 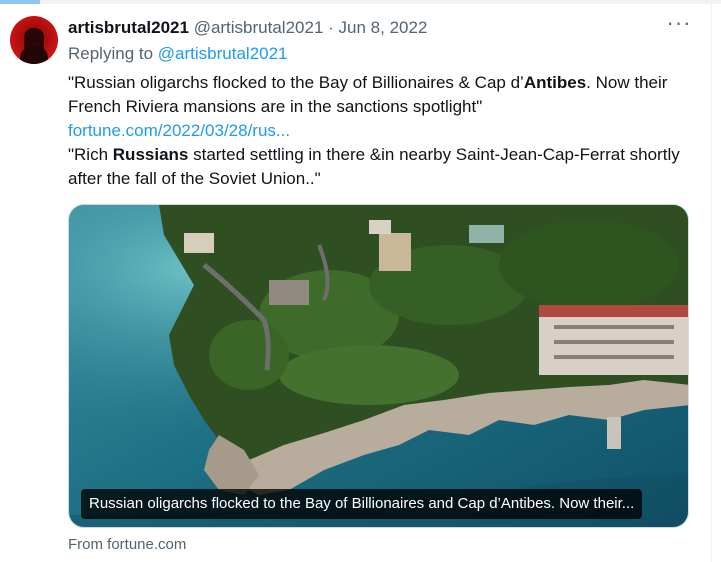 I want to click on display-name: artisbrutal2021, so click(x=128, y=27).